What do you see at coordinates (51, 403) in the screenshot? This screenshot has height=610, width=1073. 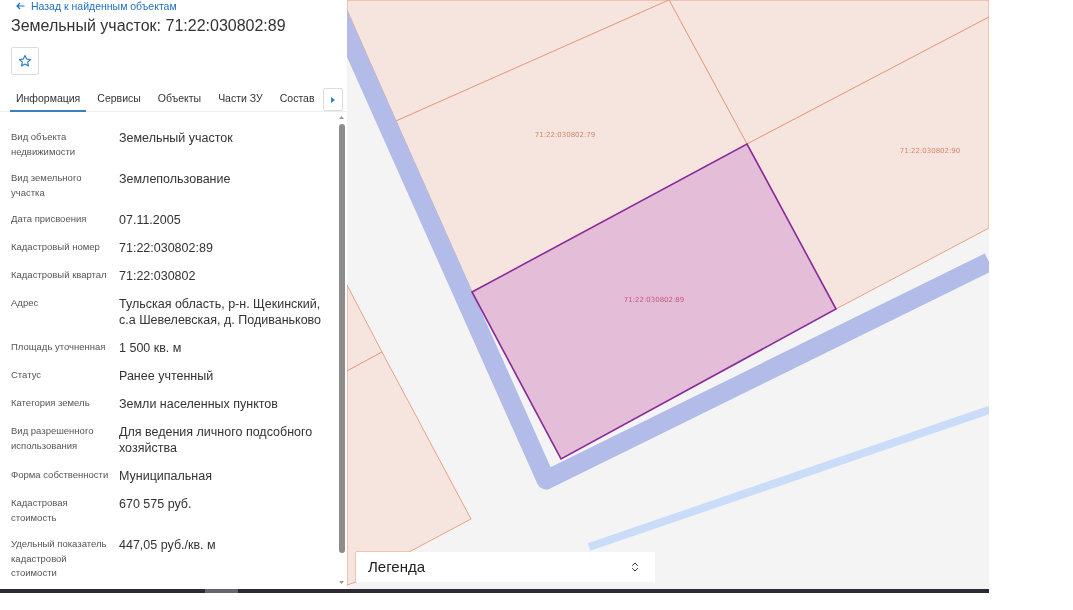 I see `property-label: Категория земель` at bounding box center [51, 403].